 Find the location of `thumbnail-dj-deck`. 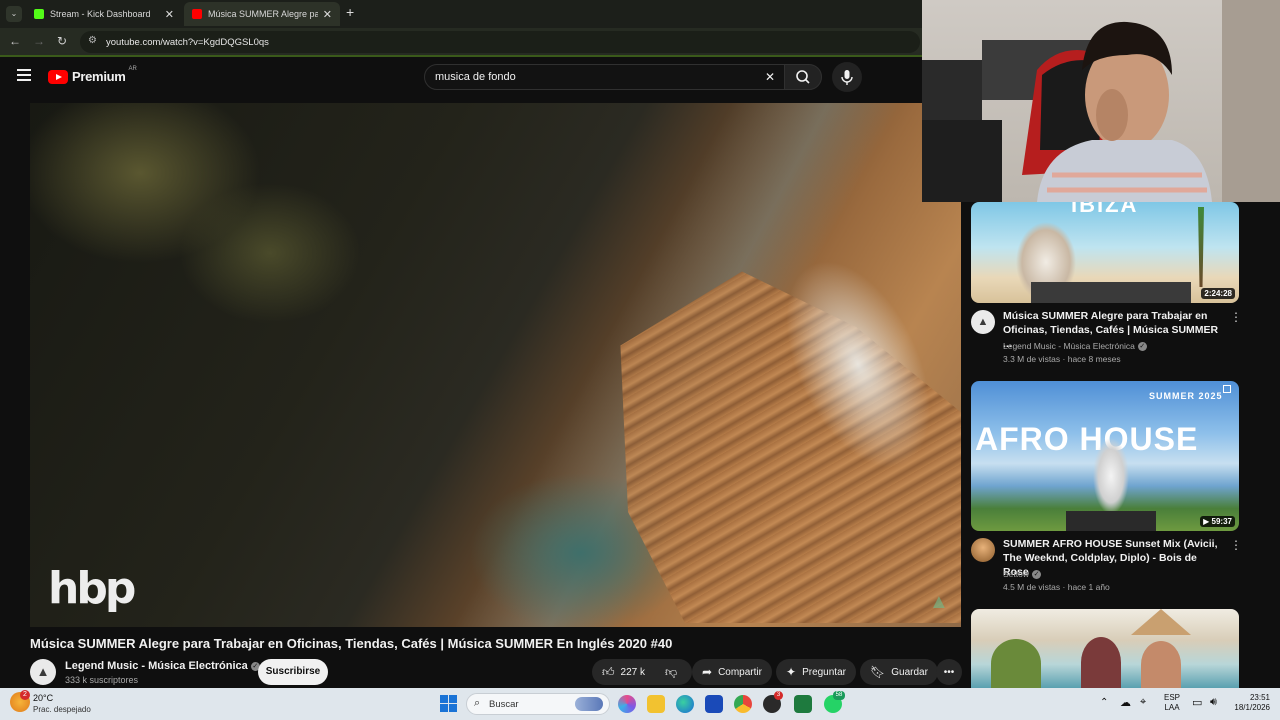

thumbnail-dj-deck is located at coordinates (1111, 521).